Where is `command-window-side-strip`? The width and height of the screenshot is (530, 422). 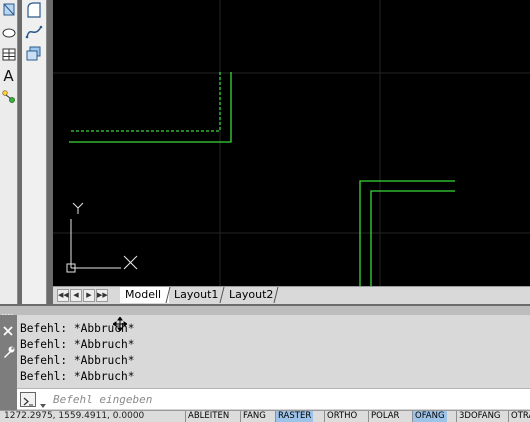 command-window-side-strip is located at coordinates (8, 368).